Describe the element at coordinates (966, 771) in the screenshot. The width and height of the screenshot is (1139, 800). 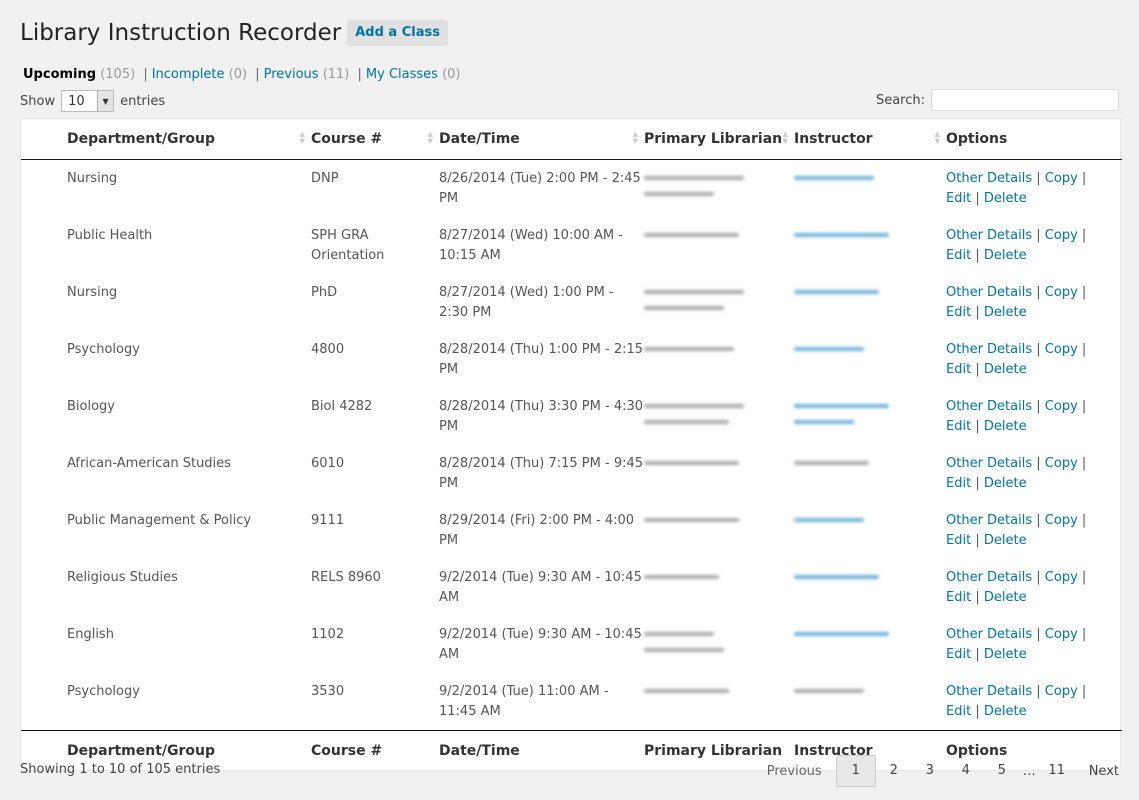
I see `pagination-page-4: 4` at that location.